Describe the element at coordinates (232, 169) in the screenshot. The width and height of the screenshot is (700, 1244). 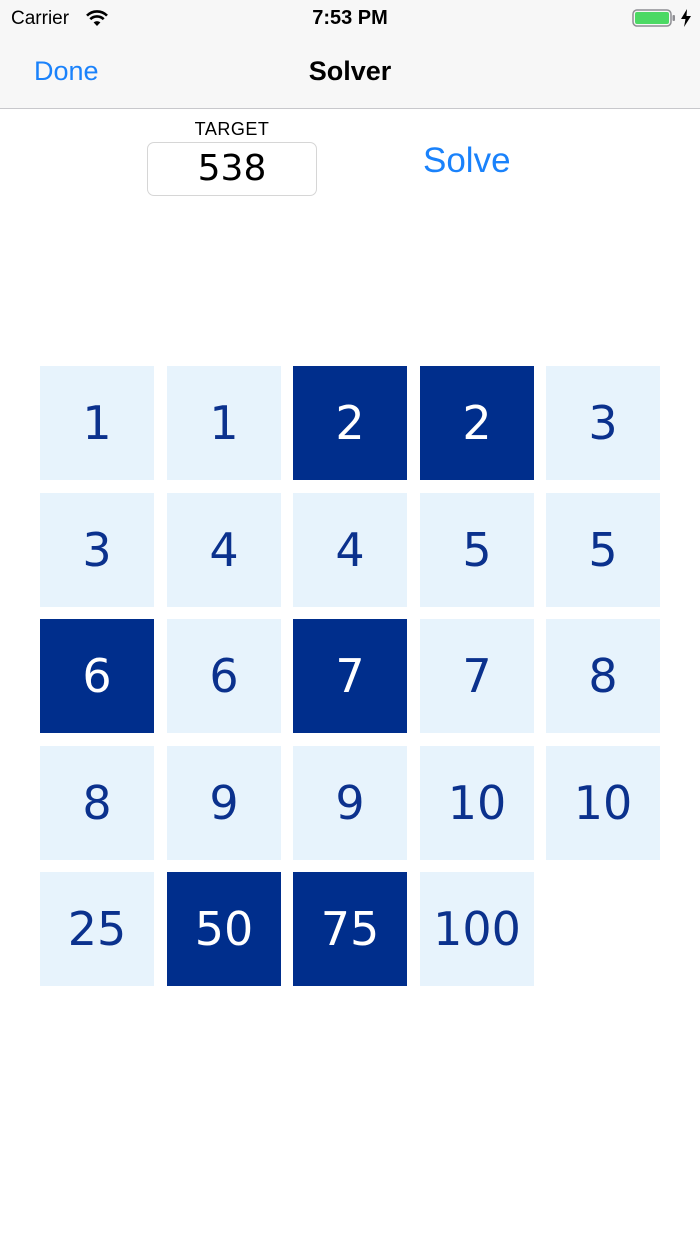
I see `target-input: 538` at that location.